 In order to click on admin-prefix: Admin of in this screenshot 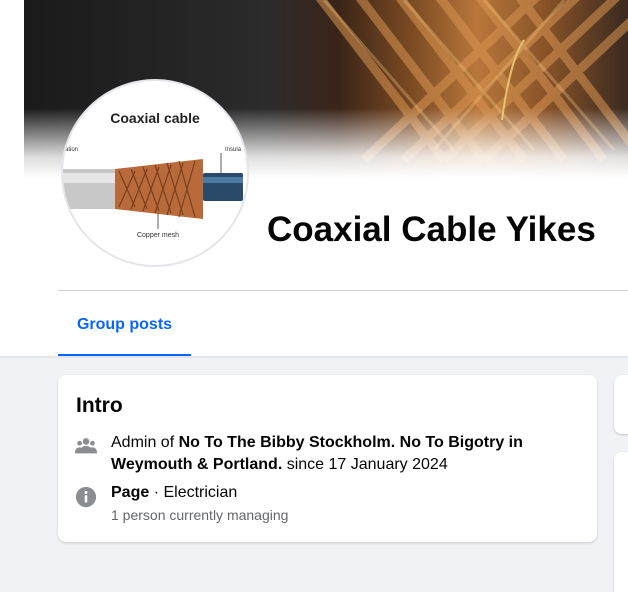, I will do `click(145, 442)`.